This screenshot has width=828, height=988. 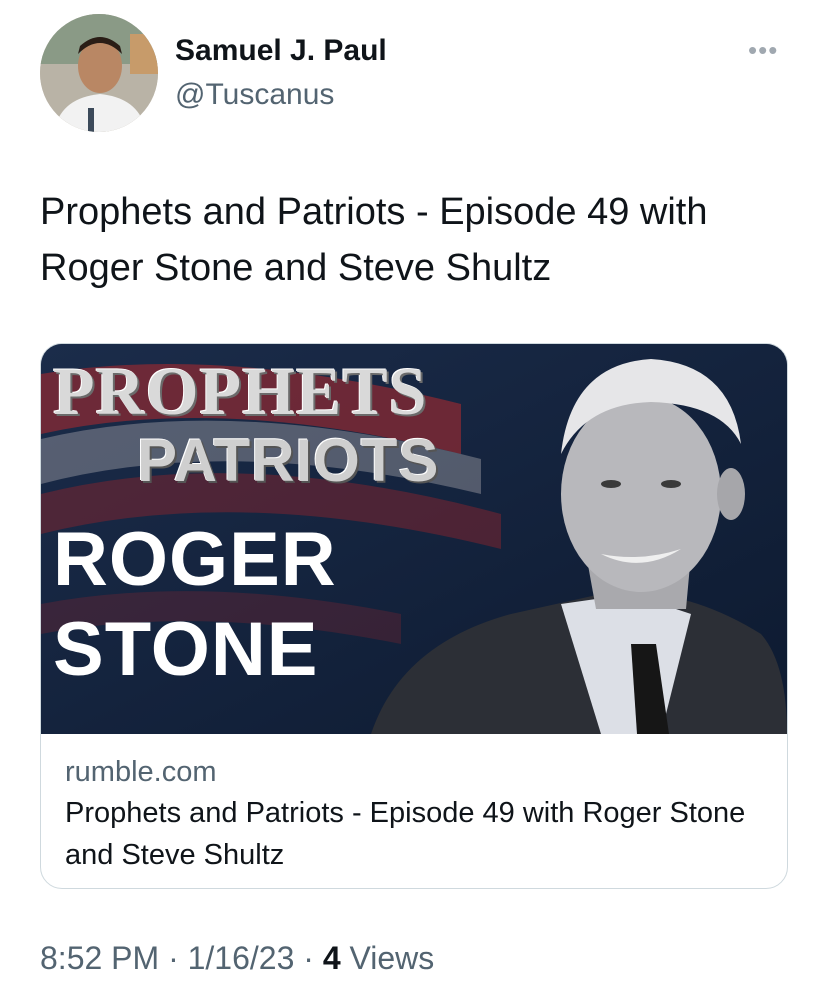 I want to click on more-horizontal-icon: •••, so click(x=763, y=50).